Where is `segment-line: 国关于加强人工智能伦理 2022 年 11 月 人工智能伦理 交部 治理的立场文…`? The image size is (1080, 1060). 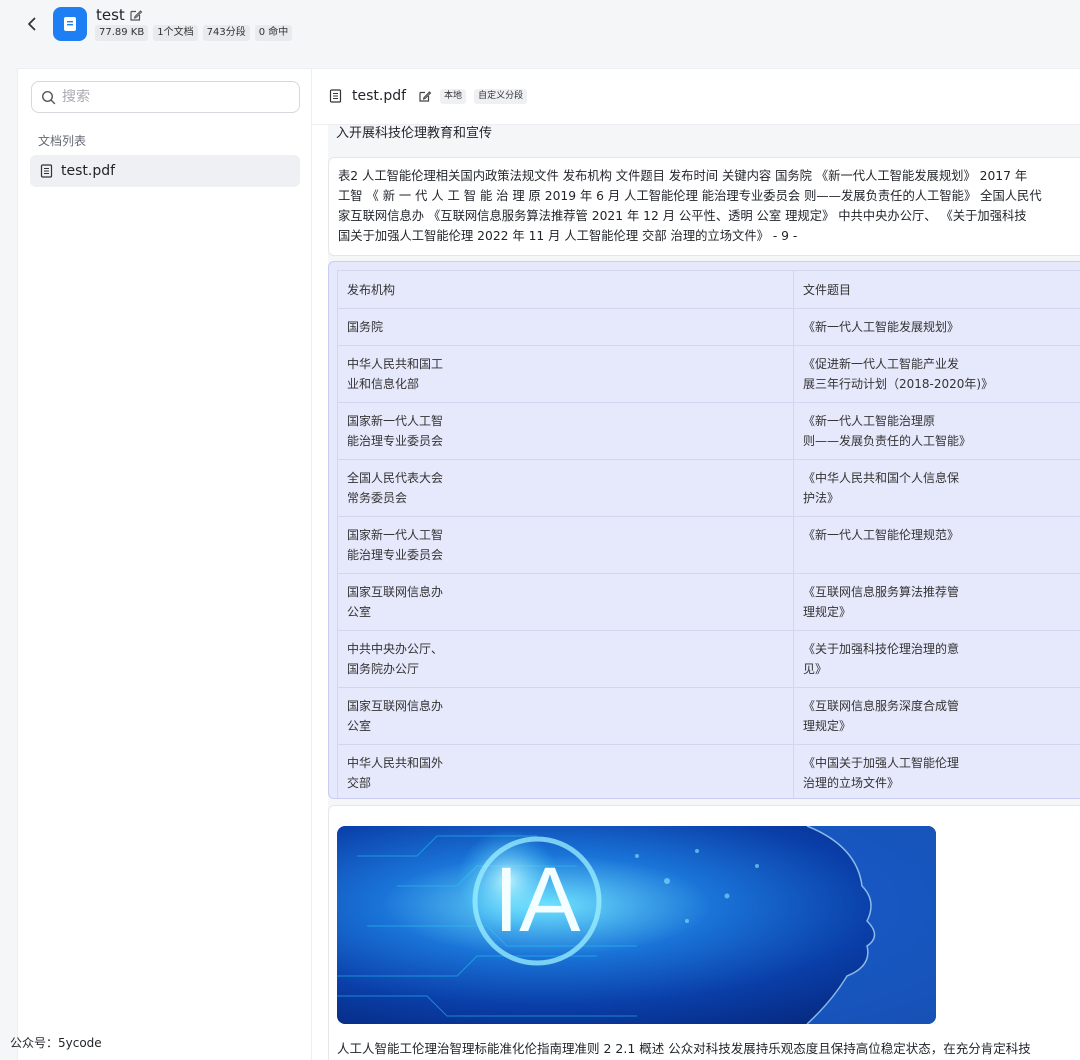 segment-line: 国关于加强人工智能伦理 2022 年 11 月 人工智能伦理 交部 治理的立场文… is located at coordinates (568, 236).